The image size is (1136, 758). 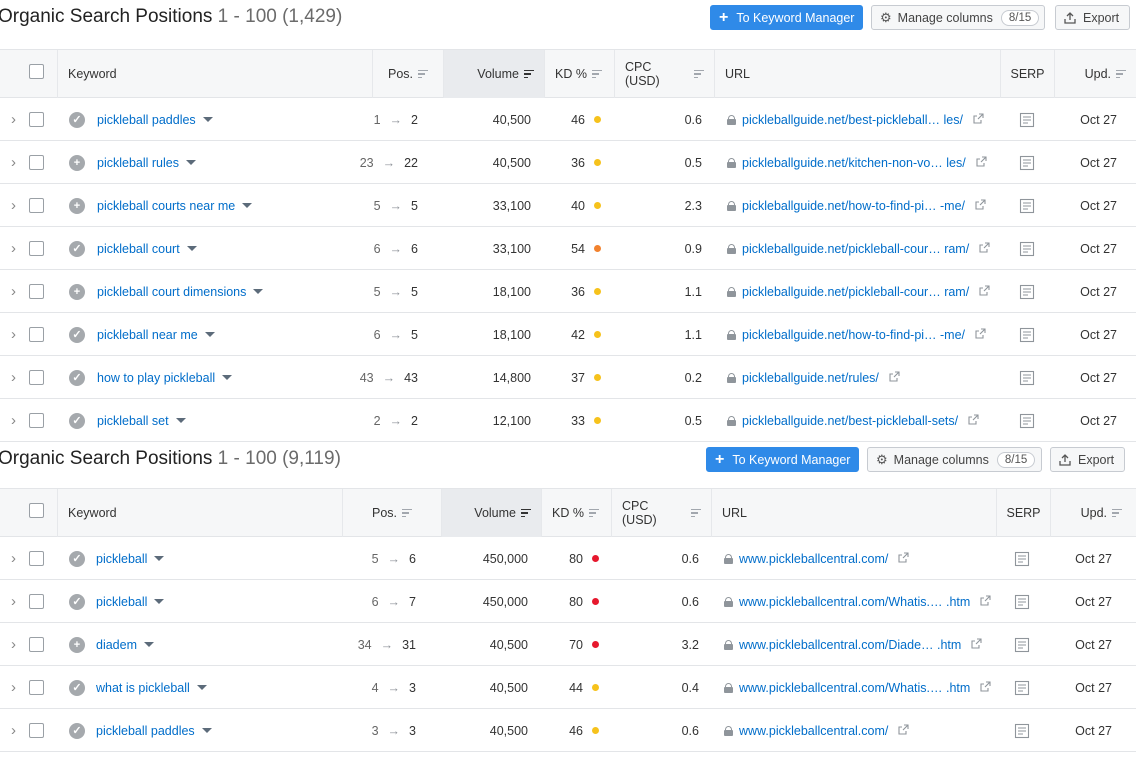 I want to click on select-all-checkbox, so click(x=36, y=510).